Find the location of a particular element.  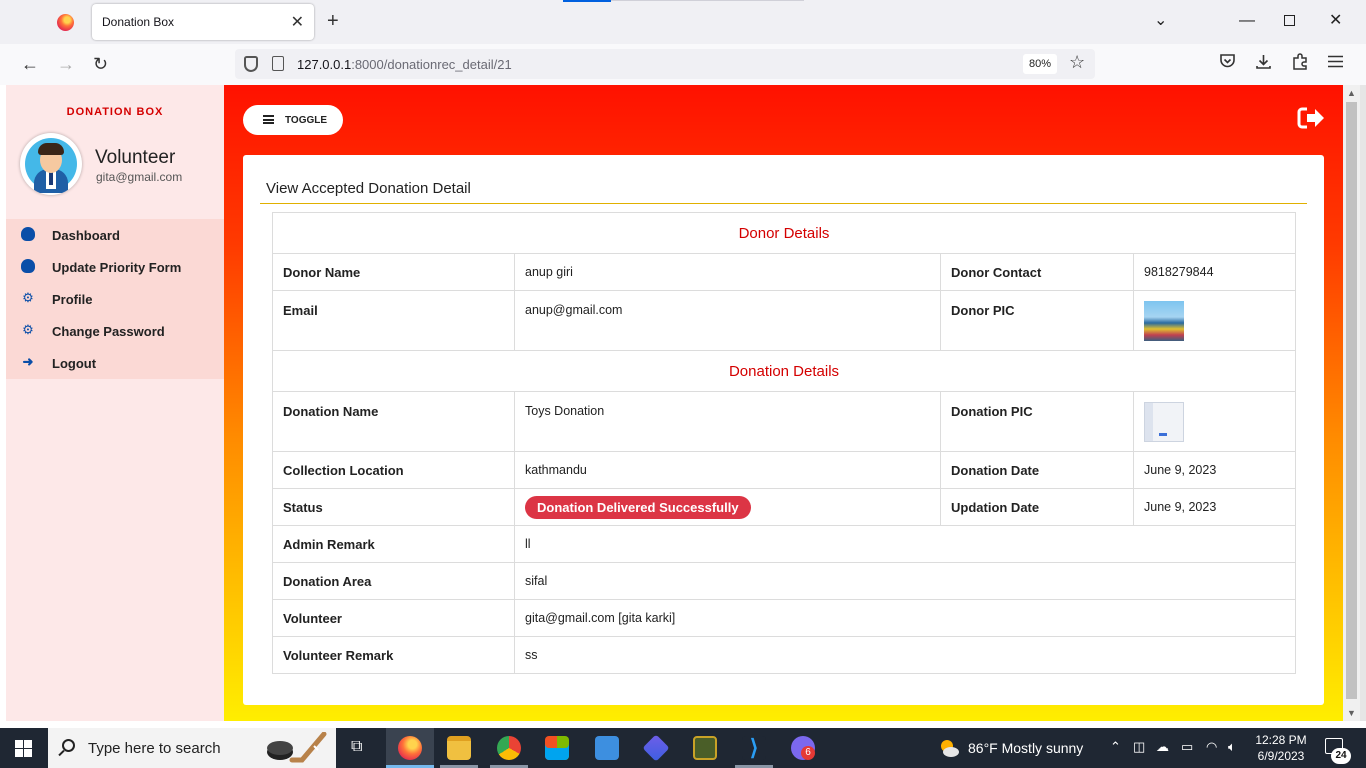

window-close-icon: ✕ is located at coordinates (1335, 21).